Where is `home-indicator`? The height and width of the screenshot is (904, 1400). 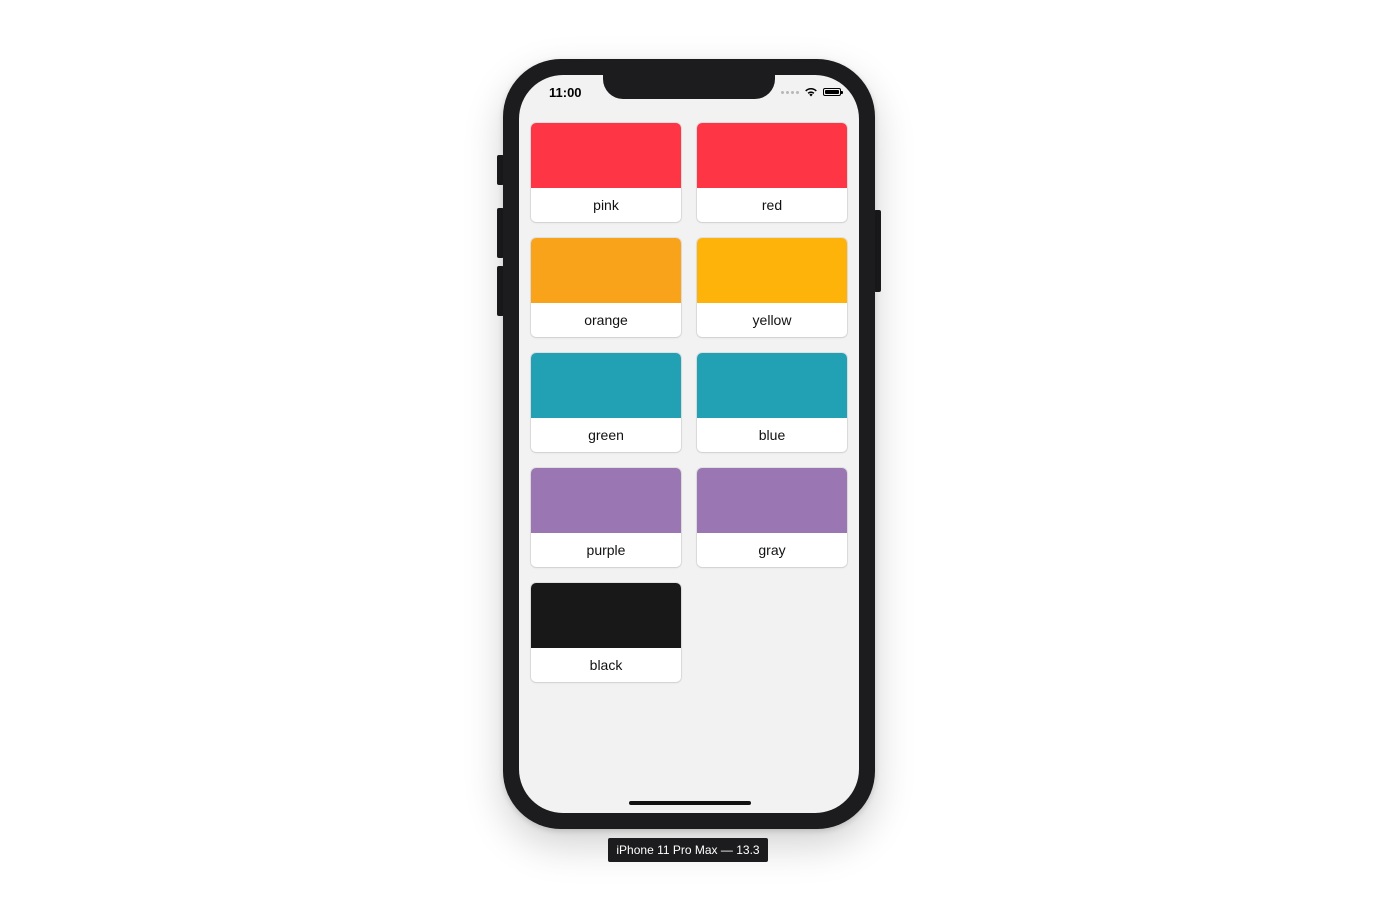 home-indicator is located at coordinates (690, 803).